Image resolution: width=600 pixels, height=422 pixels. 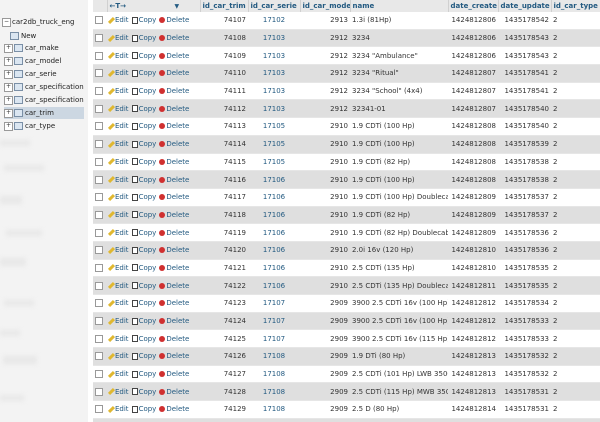 What do you see at coordinates (224, 356) in the screenshot?
I see `cell-id-car-trim: 74126` at bounding box center [224, 356].